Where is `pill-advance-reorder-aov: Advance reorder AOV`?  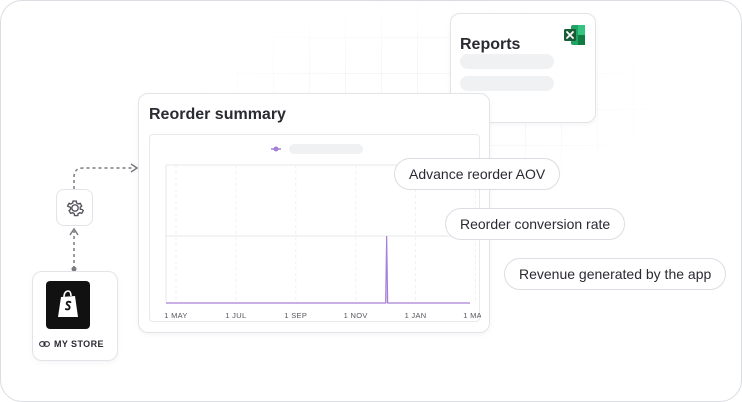 pill-advance-reorder-aov: Advance reorder AOV is located at coordinates (477, 174).